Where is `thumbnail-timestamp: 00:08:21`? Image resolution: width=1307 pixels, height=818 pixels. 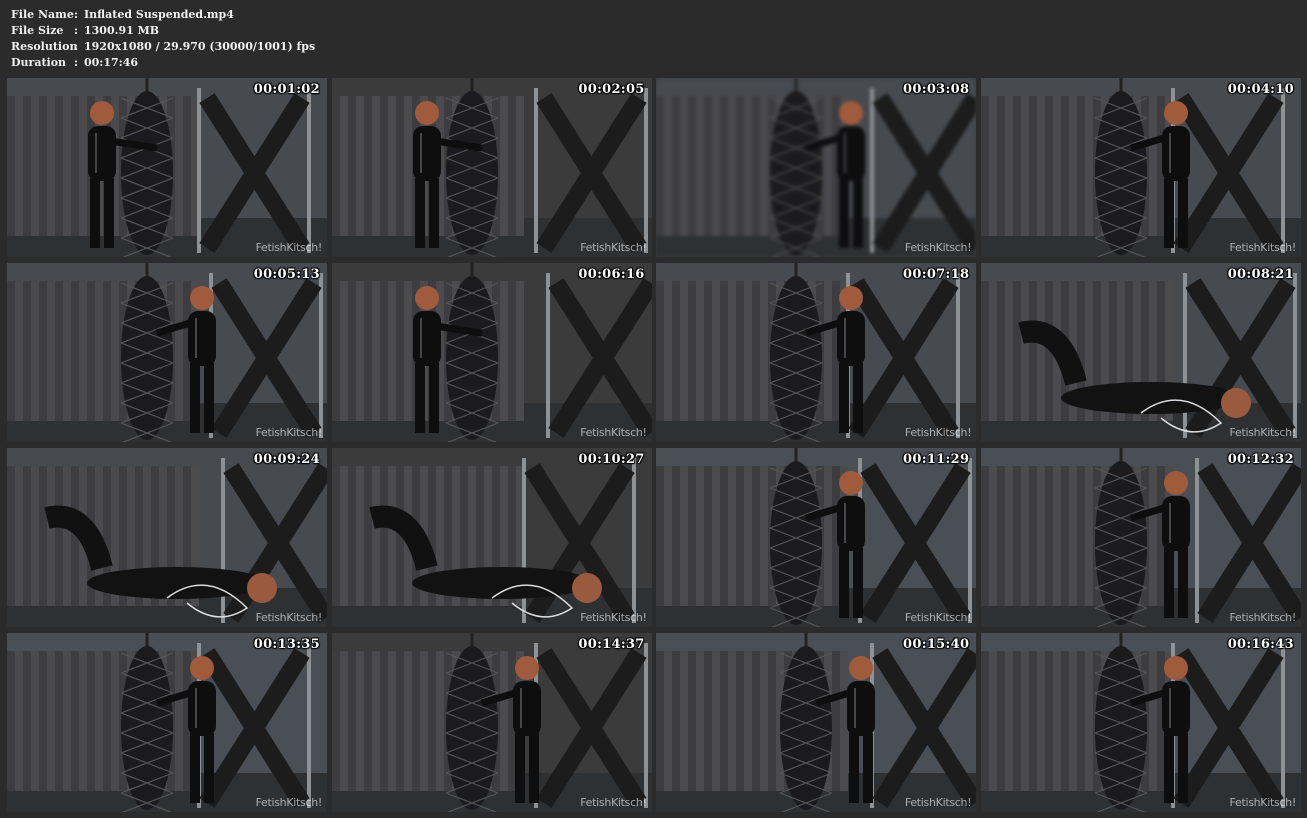 thumbnail-timestamp: 00:08:21 is located at coordinates (1260, 274).